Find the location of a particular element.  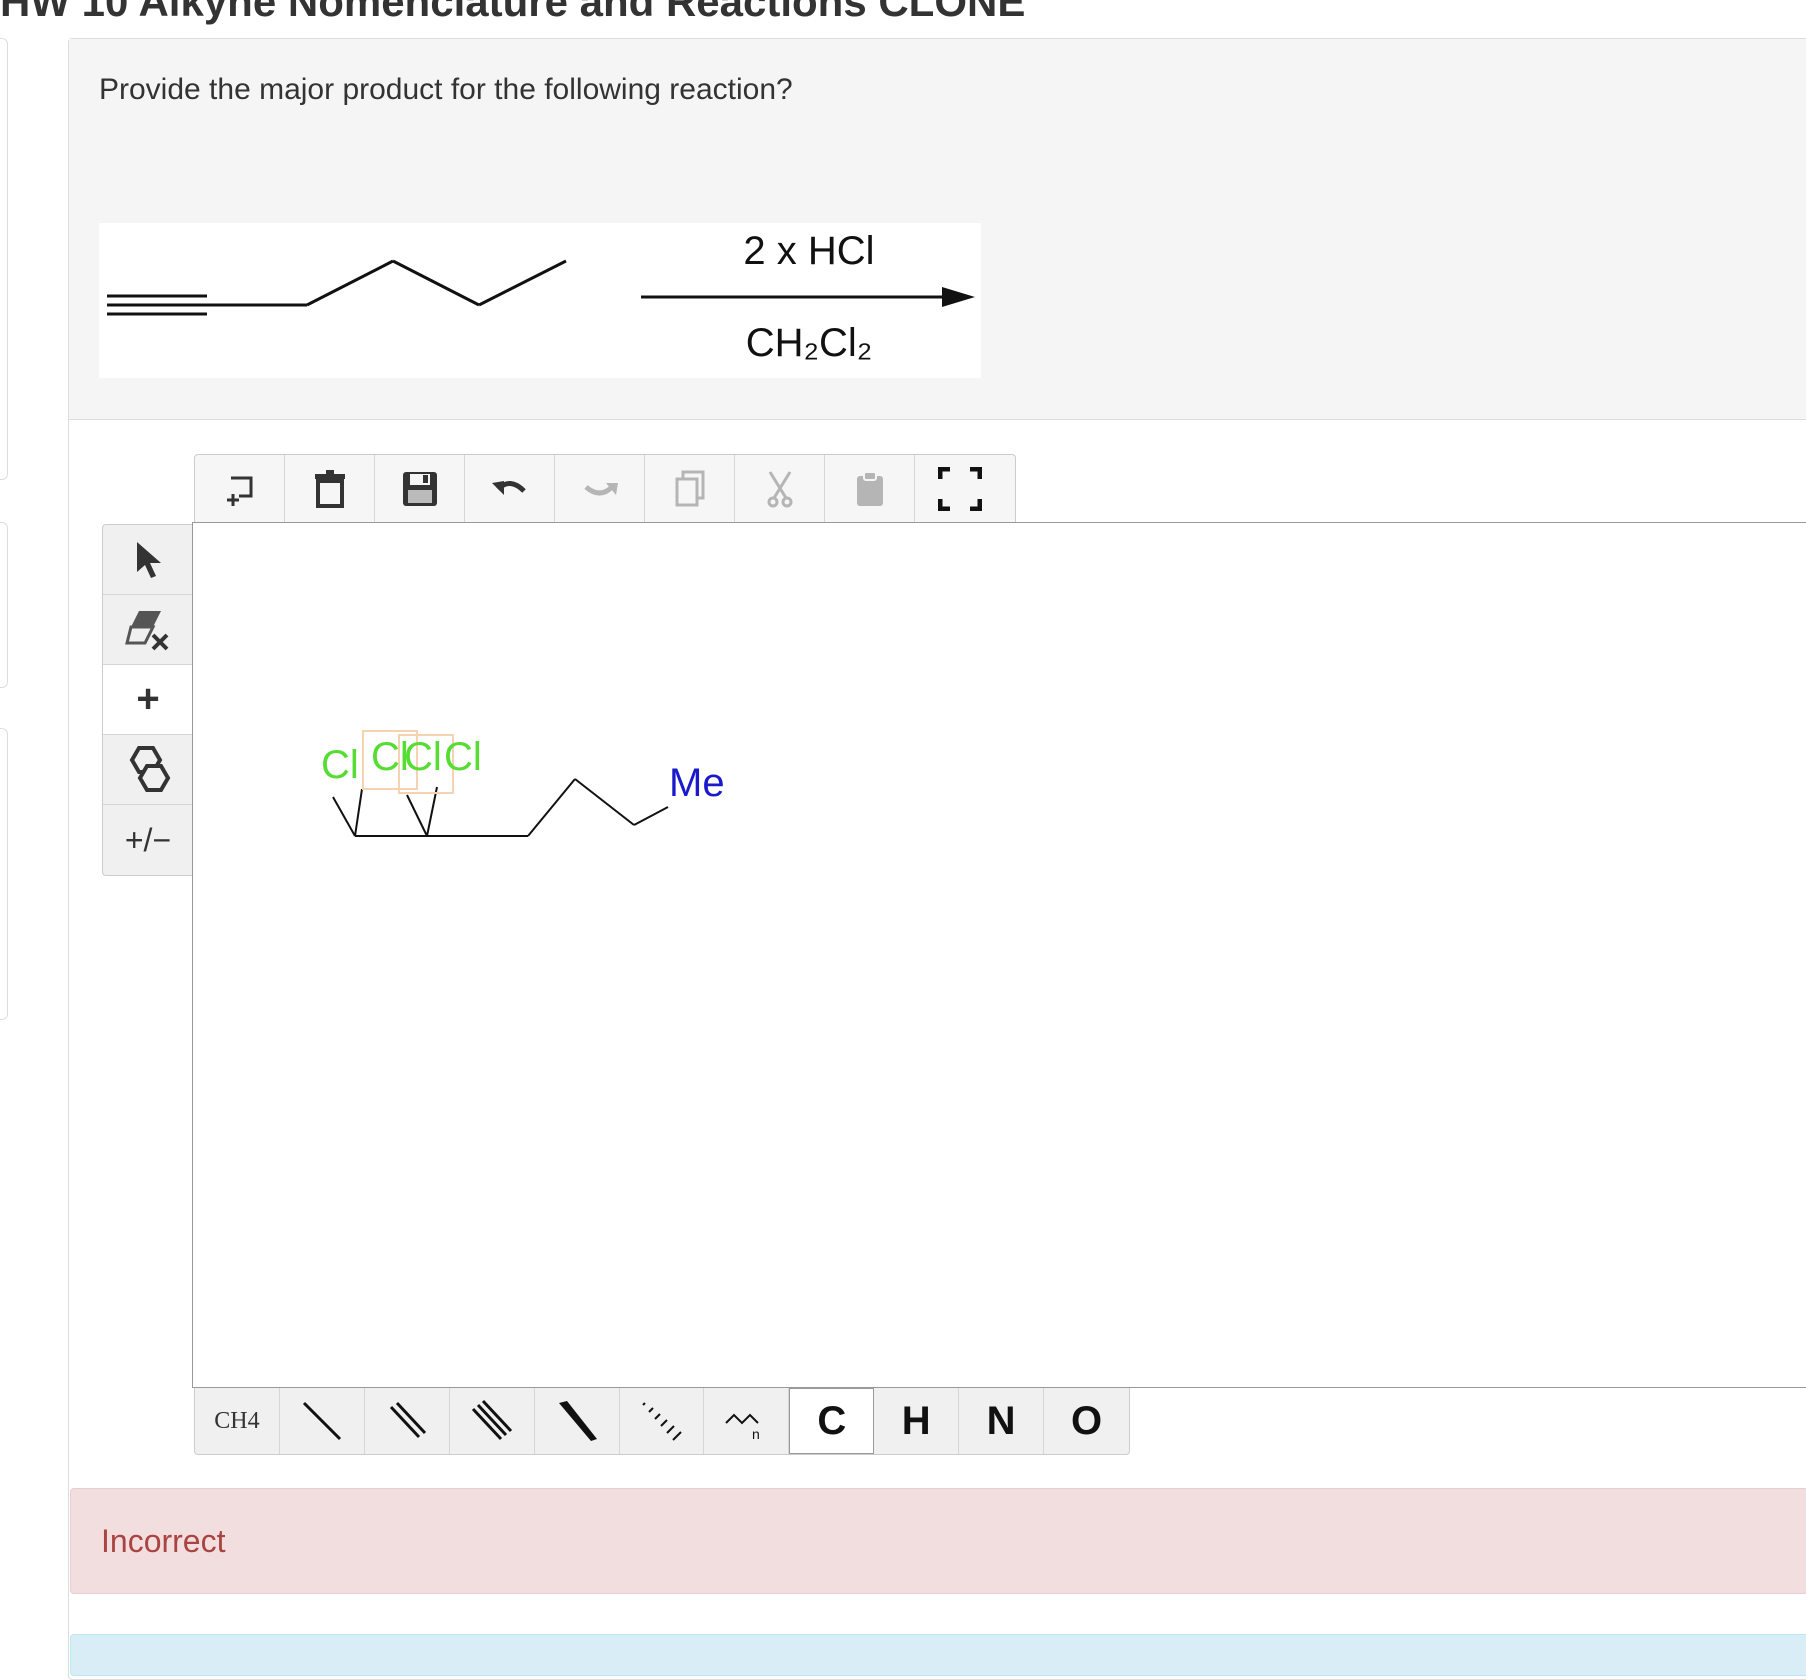

ring-template-button is located at coordinates (148, 770).